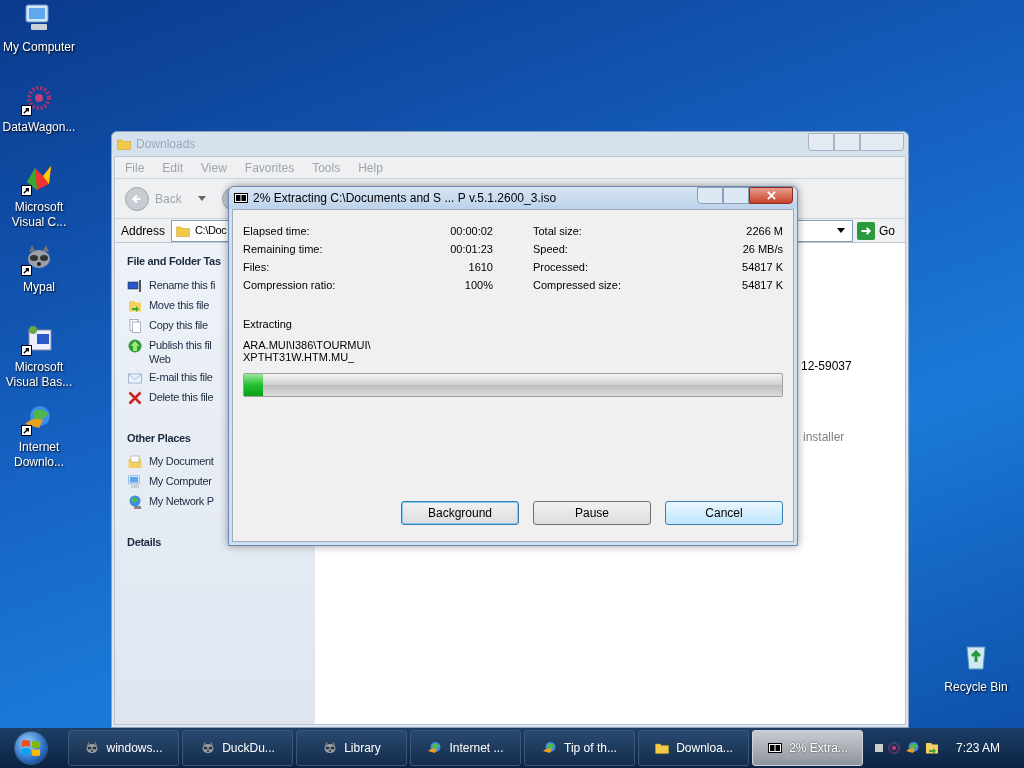  Describe the element at coordinates (592, 513) in the screenshot. I see `dialog-button: Pause` at that location.